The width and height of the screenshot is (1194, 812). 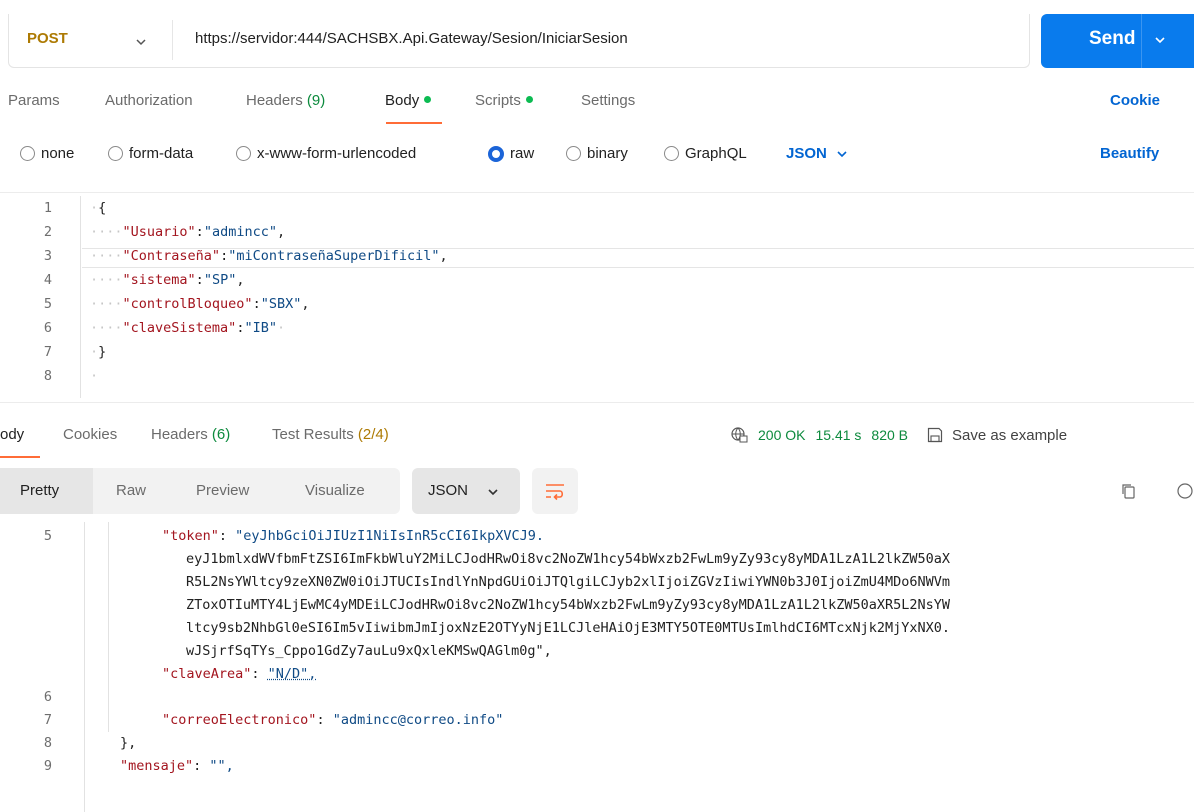 I want to click on line-number: 4, so click(x=47, y=280).